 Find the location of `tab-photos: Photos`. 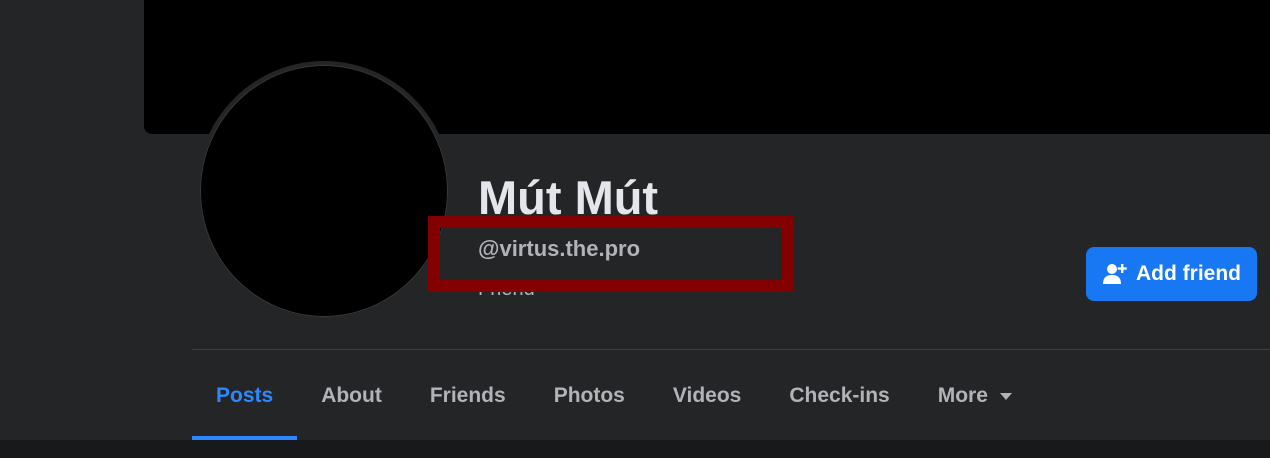

tab-photos: Photos is located at coordinates (589, 396).